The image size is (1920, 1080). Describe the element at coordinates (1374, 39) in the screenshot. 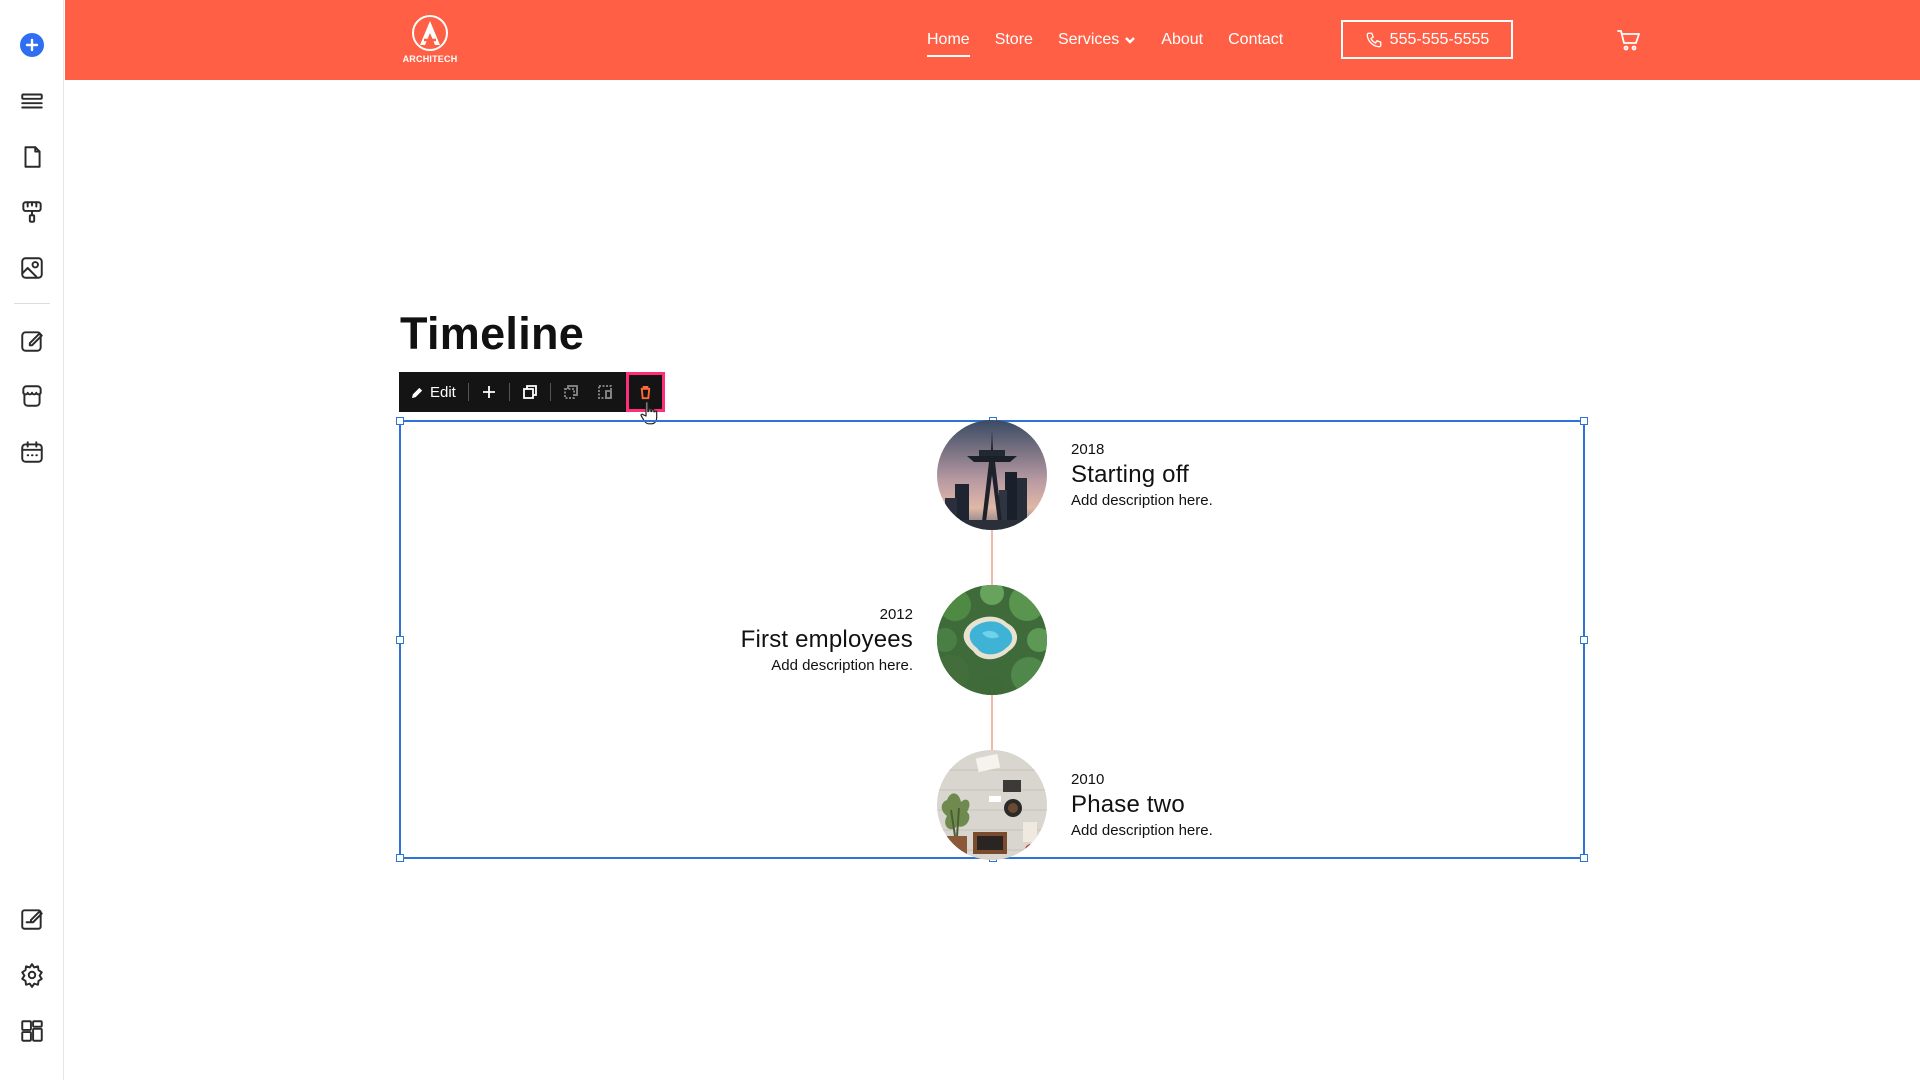

I see `phone-icon` at that location.